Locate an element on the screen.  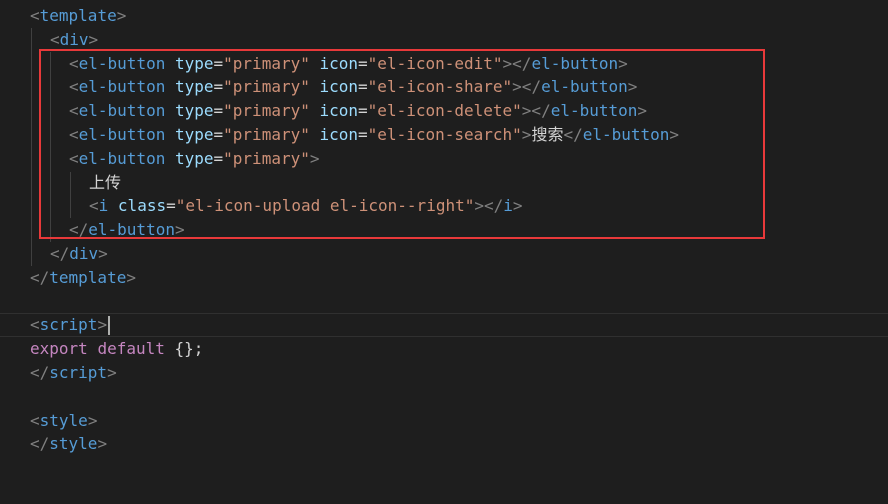
code-line: <template> is located at coordinates (78, 16).